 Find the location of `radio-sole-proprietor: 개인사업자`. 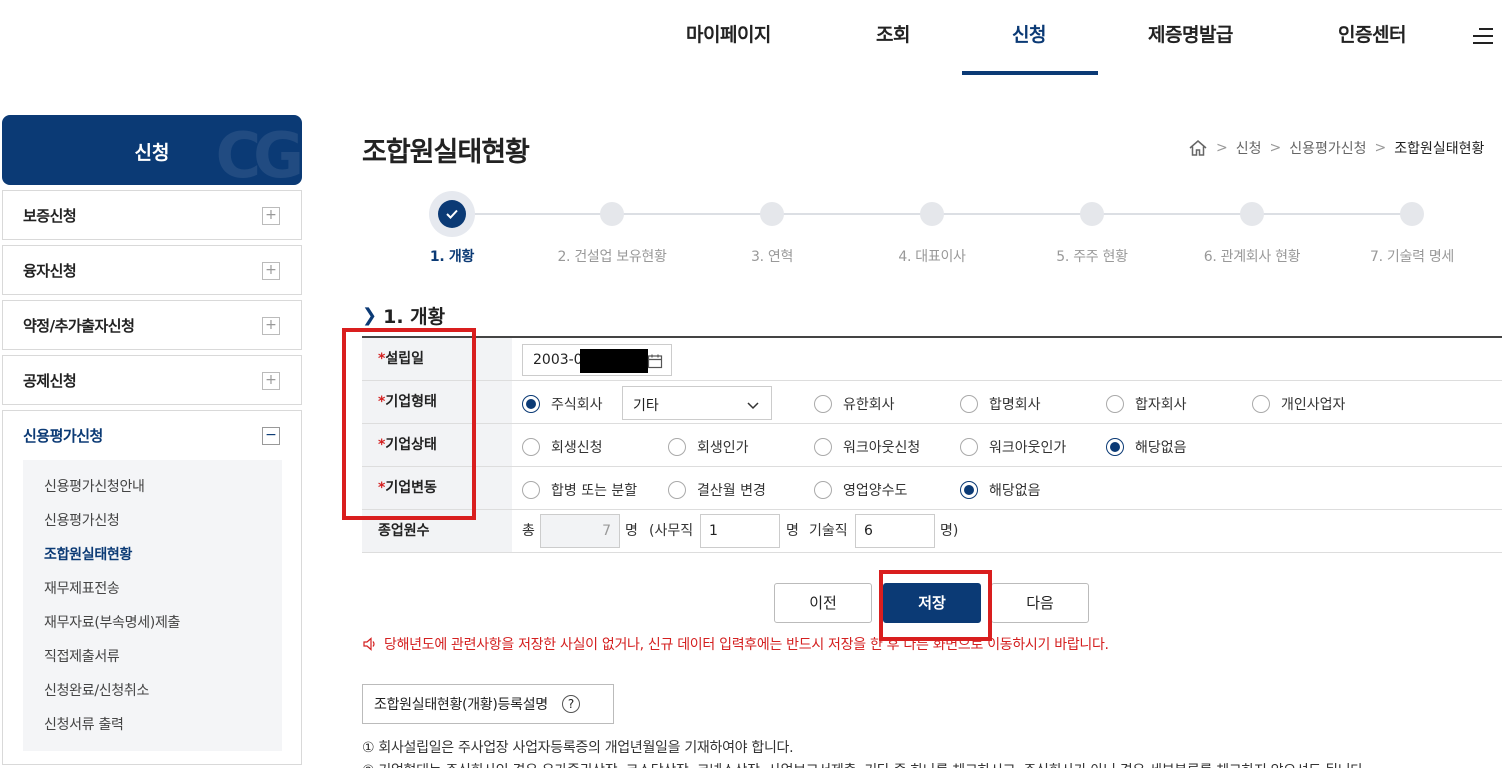

radio-sole-proprietor: 개인사업자 is located at coordinates (1298, 404).